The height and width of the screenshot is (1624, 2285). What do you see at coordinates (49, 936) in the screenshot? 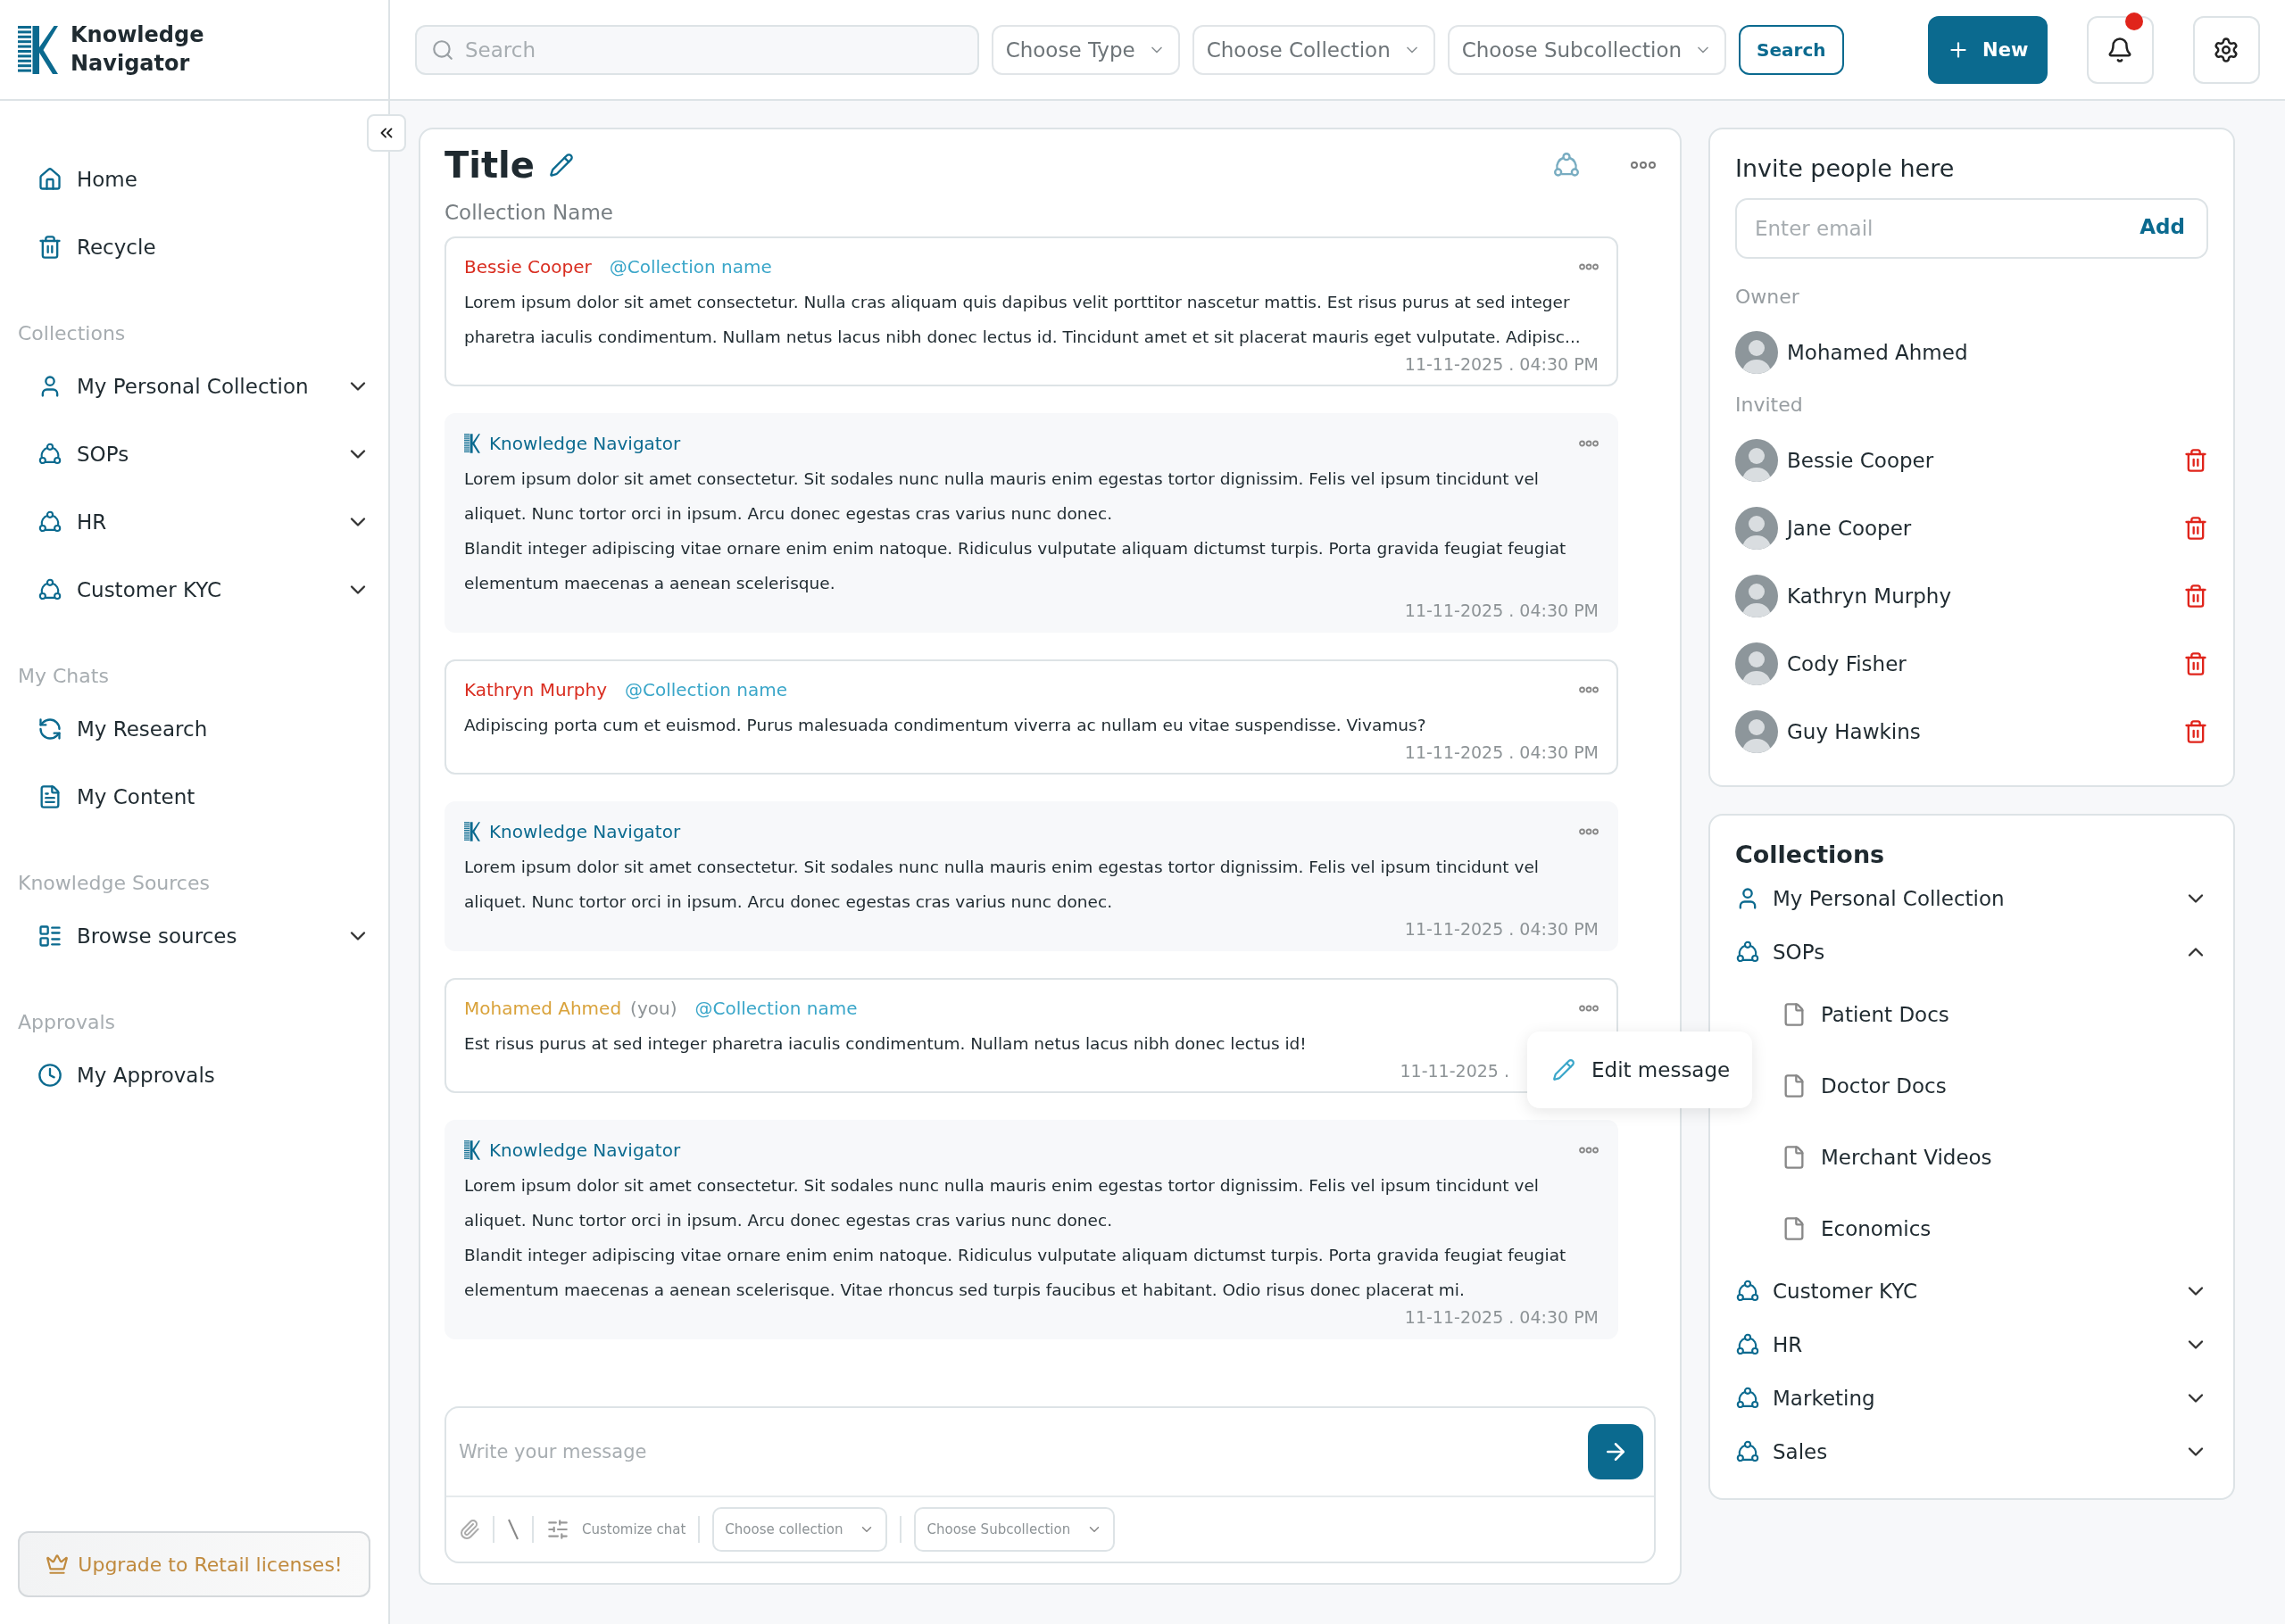
I see `list-icon` at bounding box center [49, 936].